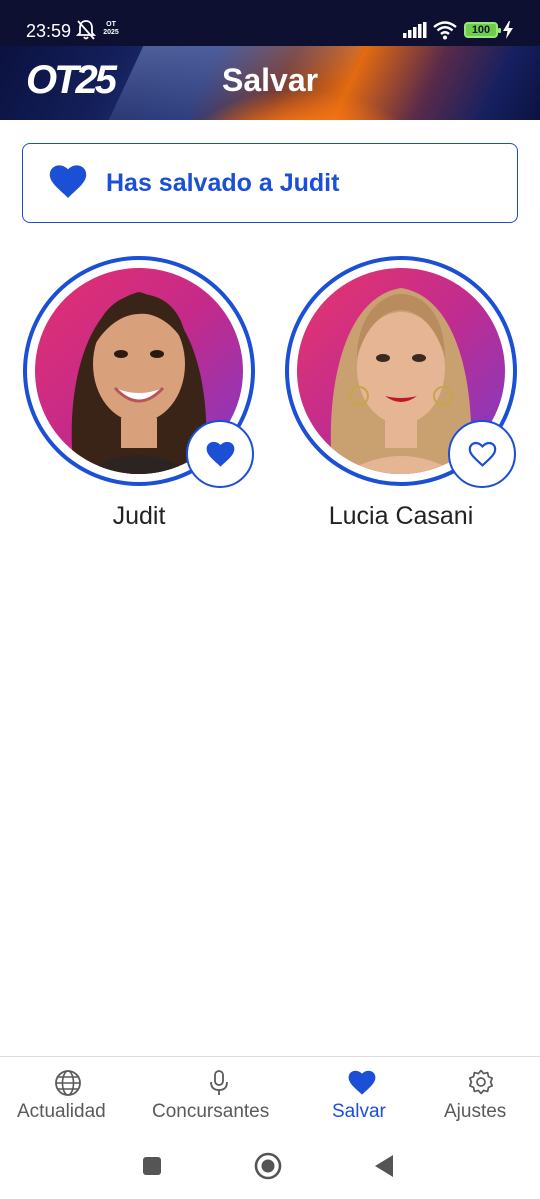 The image size is (540, 1199). What do you see at coordinates (362, 1082) in the screenshot?
I see `heart-icon` at bounding box center [362, 1082].